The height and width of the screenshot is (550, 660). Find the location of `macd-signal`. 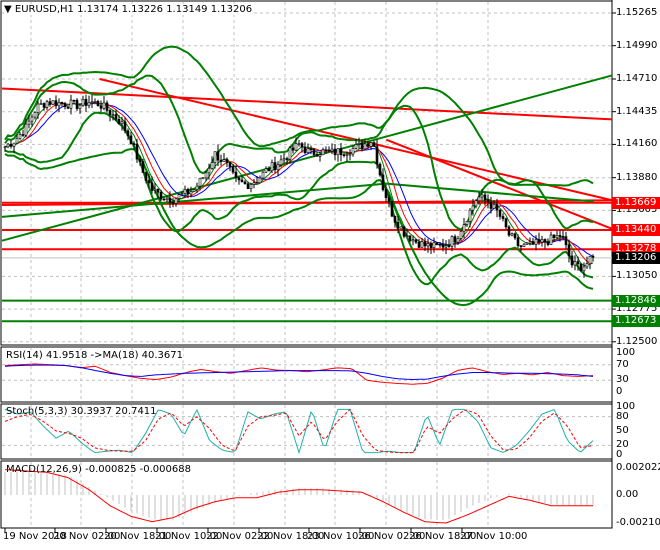

macd-signal is located at coordinates (298, 496).